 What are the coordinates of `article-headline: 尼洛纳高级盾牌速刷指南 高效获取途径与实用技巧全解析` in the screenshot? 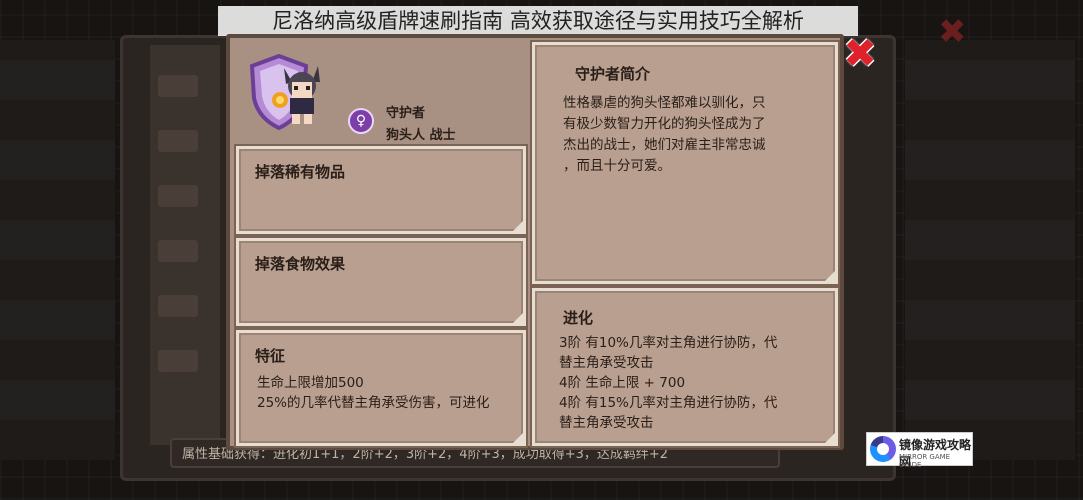 It's located at (538, 21).